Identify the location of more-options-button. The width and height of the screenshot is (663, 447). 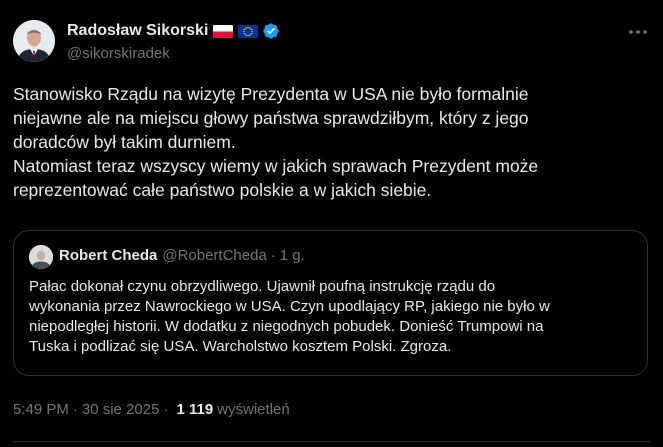
(638, 32).